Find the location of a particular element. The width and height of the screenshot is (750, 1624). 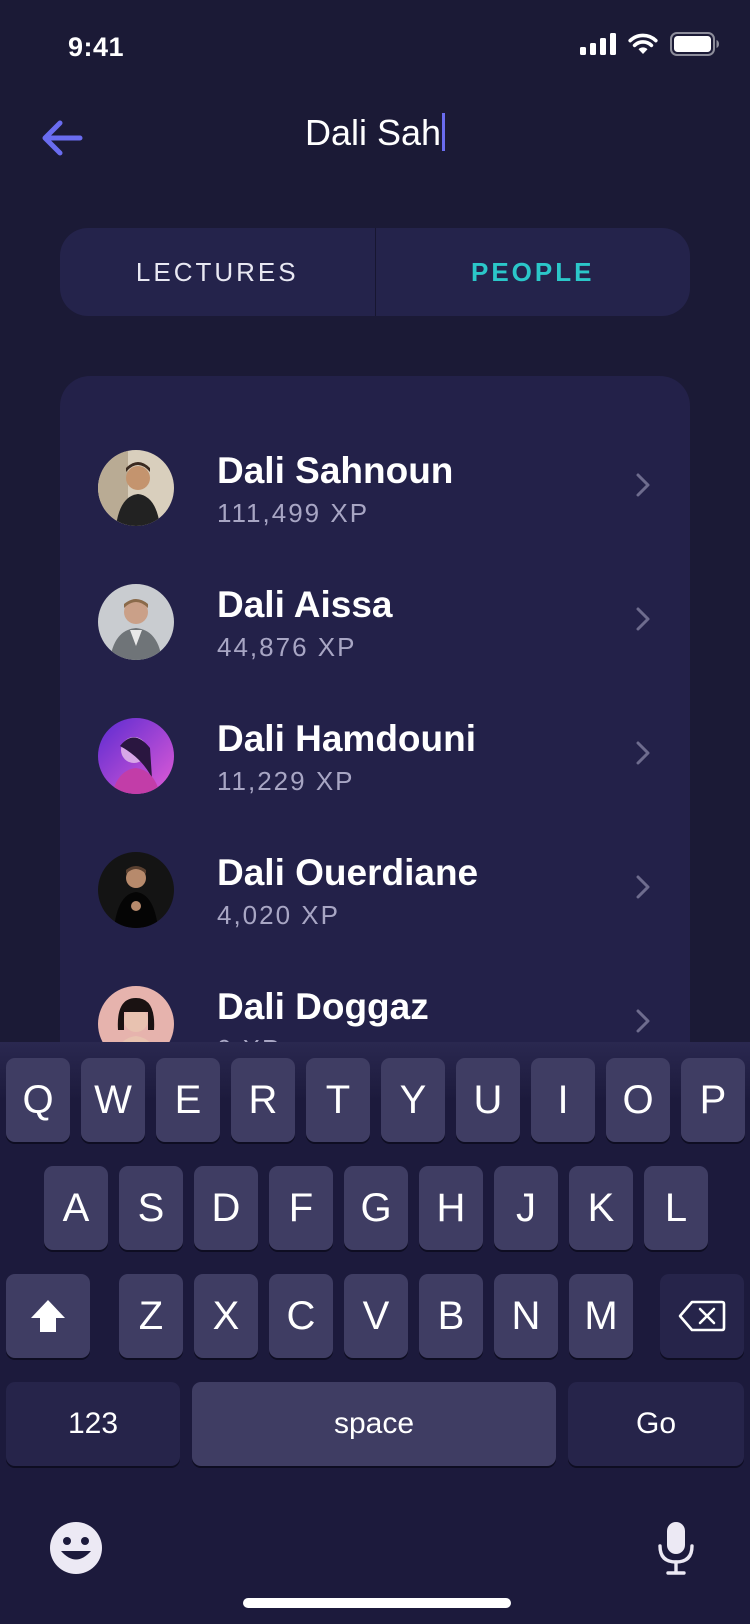

signal-icon is located at coordinates (598, 44).